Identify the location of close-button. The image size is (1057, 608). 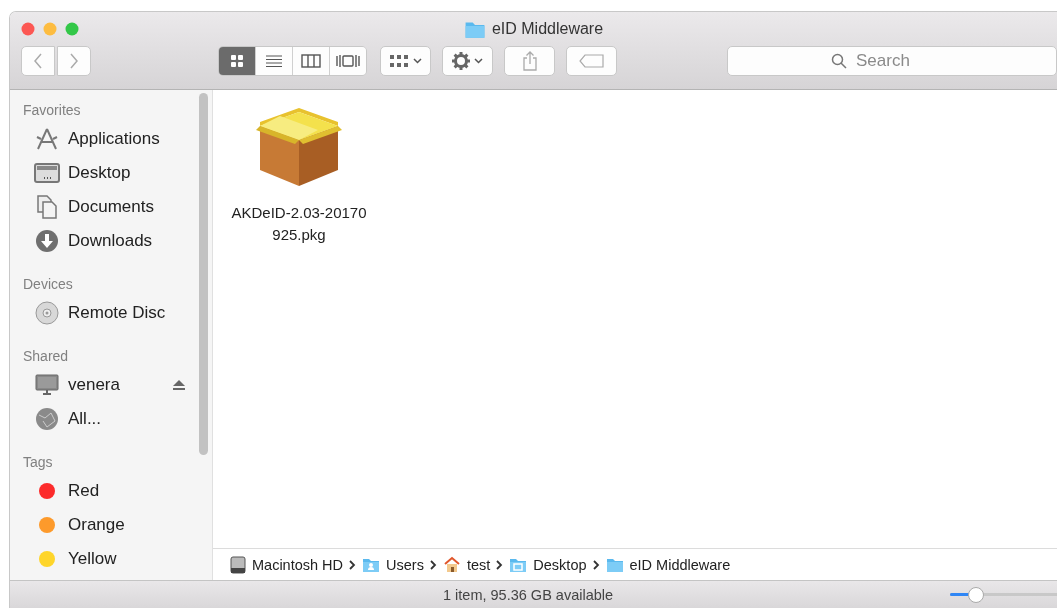
(28, 29).